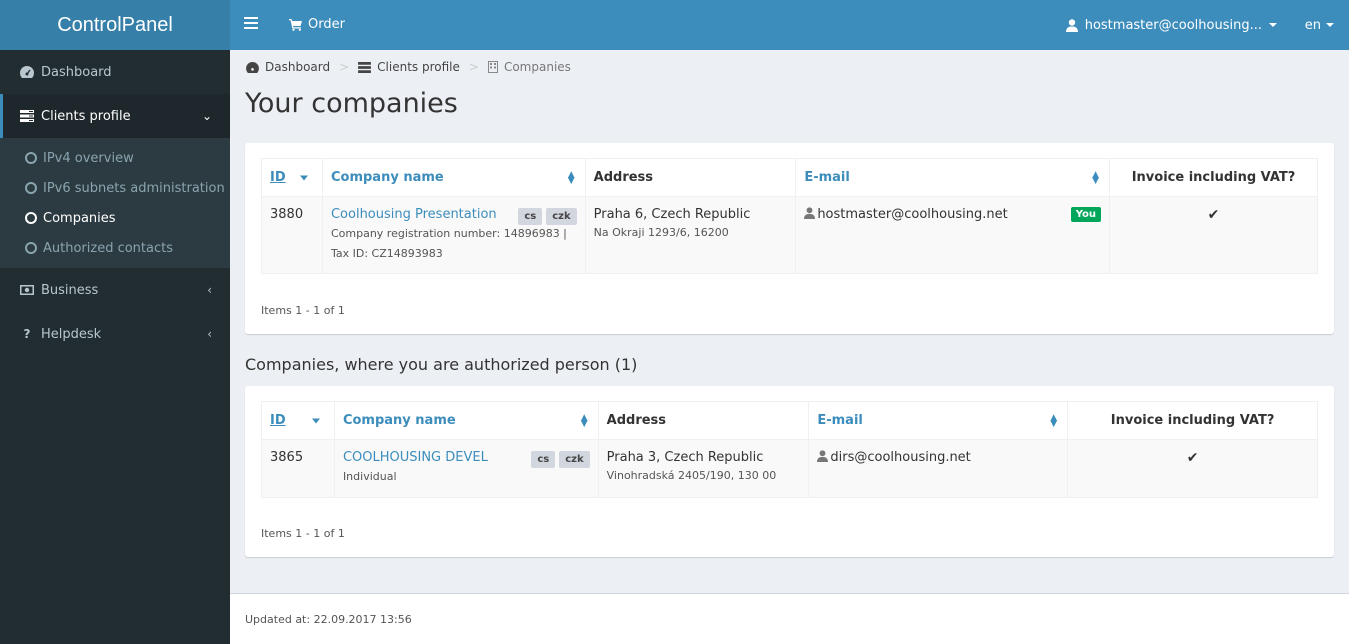  What do you see at coordinates (418, 67) in the screenshot?
I see `breadcrumb-clients-profile: Clients profile` at bounding box center [418, 67].